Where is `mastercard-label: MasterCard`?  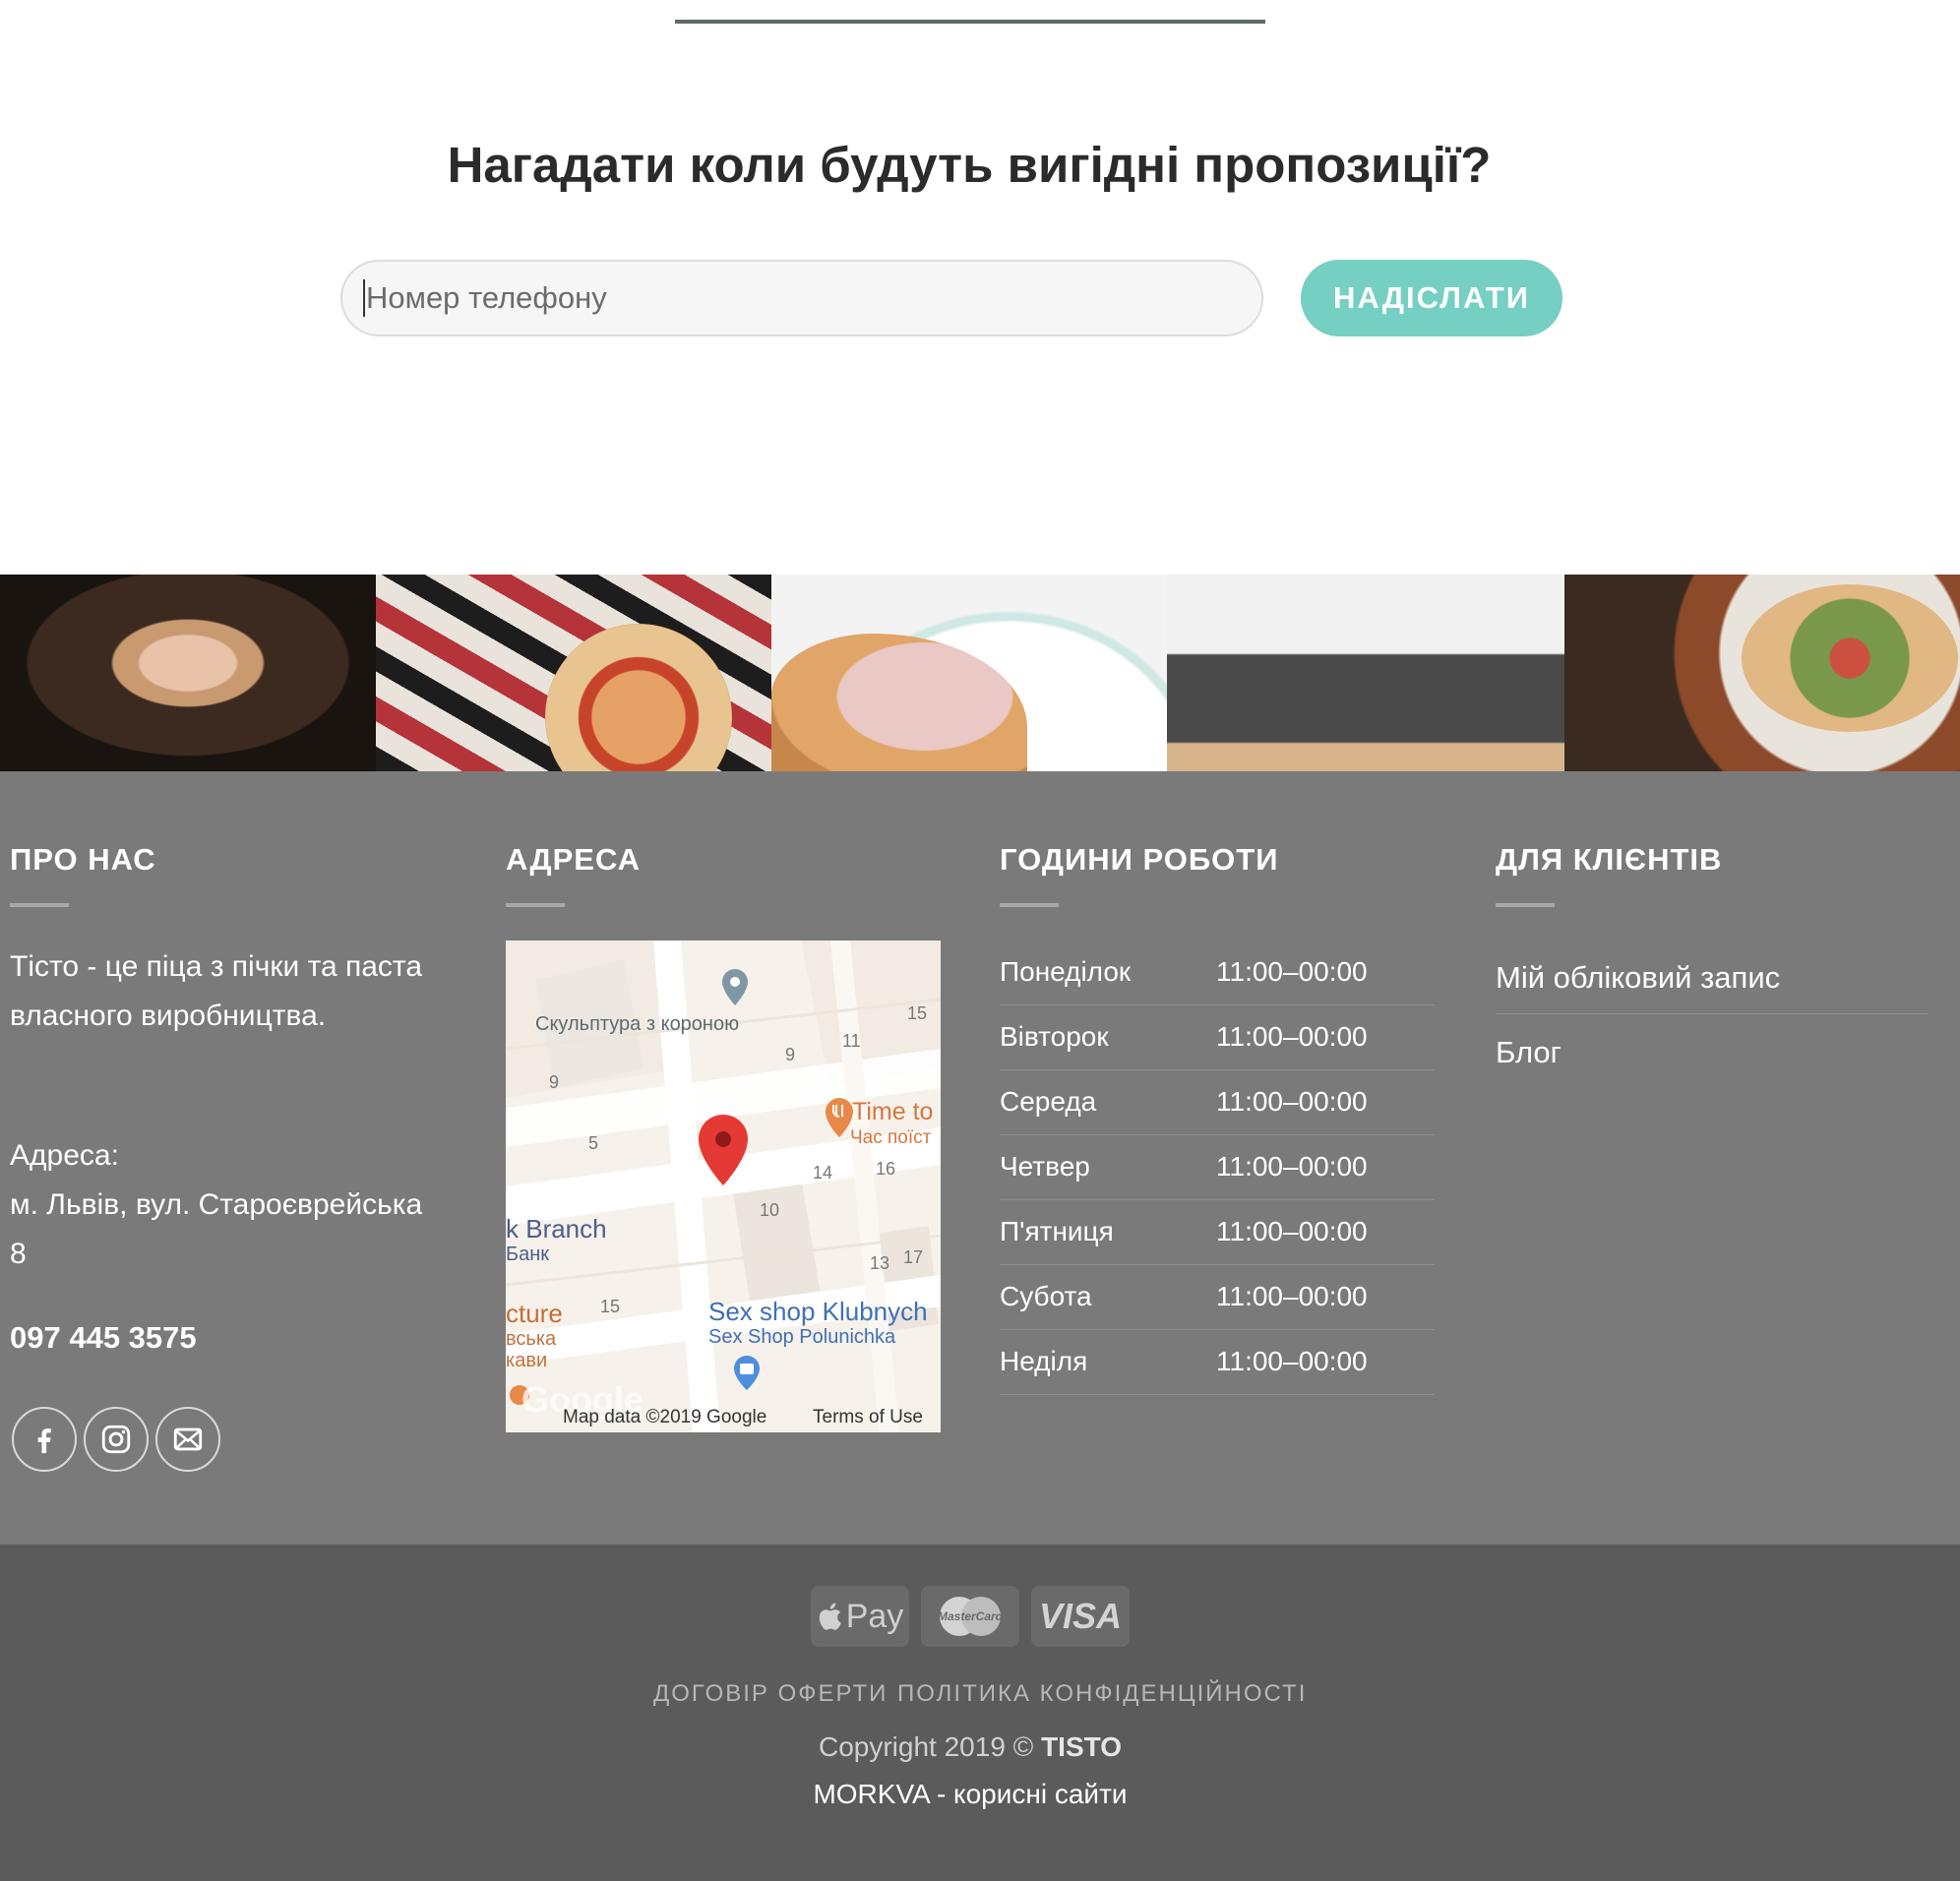 mastercard-label: MasterCard is located at coordinates (970, 1616).